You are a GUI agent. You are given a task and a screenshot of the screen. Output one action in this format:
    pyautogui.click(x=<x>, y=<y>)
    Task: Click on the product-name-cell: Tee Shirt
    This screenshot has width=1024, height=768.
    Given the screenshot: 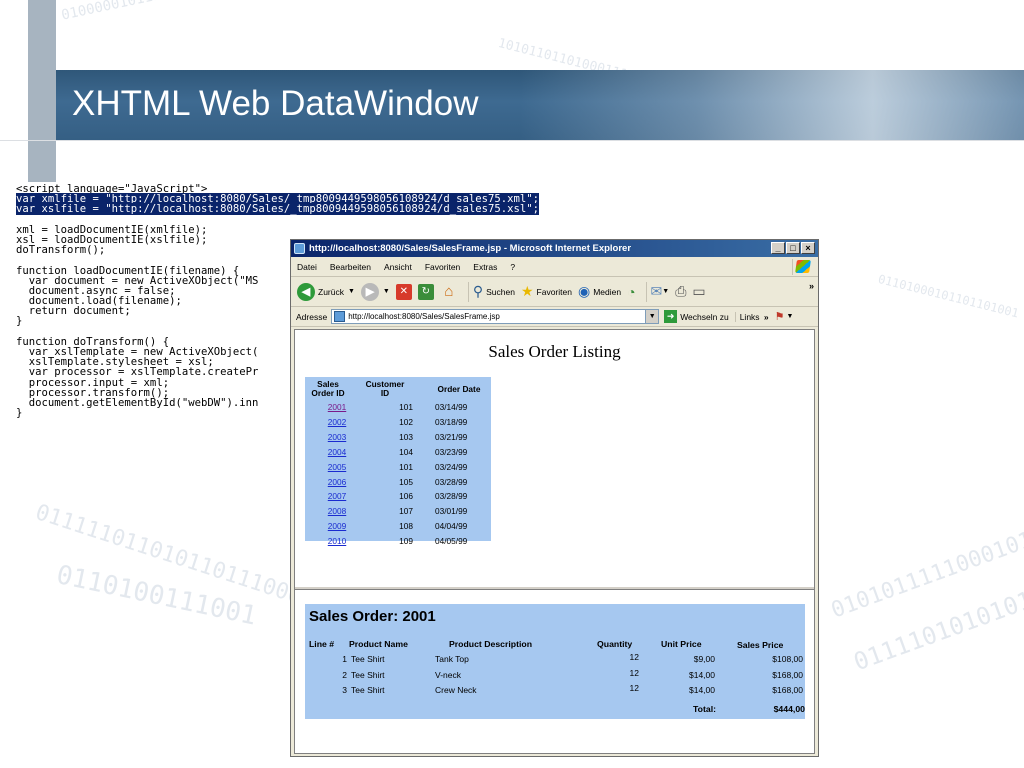 What is the action you would take?
    pyautogui.click(x=368, y=674)
    